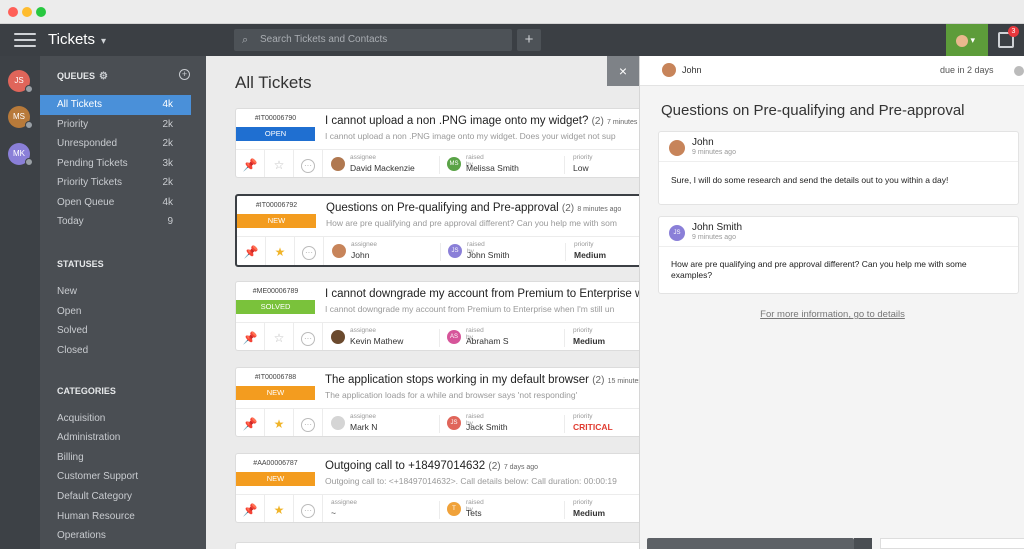  What do you see at coordinates (70, 457) in the screenshot?
I see `category-item: Billing` at bounding box center [70, 457].